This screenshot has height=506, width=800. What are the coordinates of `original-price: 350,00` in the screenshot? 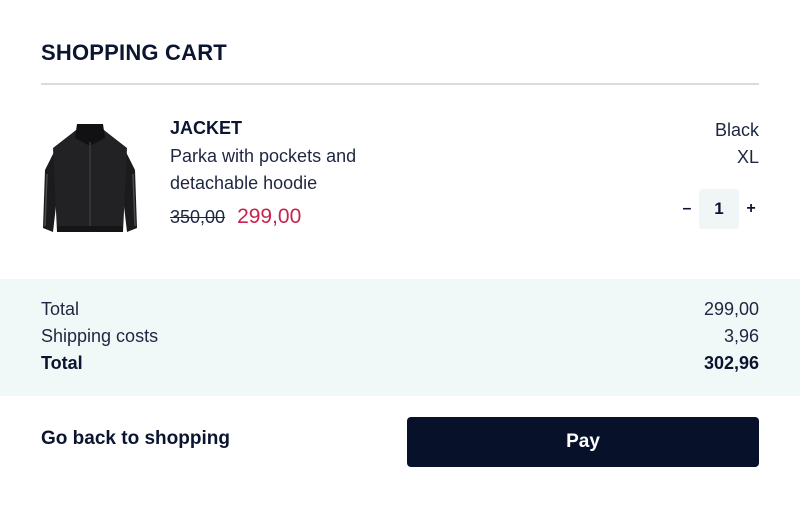 It's located at (198, 217).